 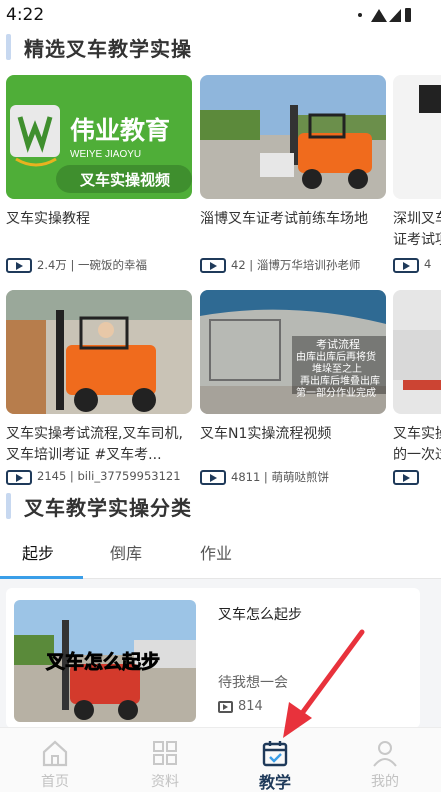 What do you see at coordinates (126, 552) in the screenshot?
I see `tab-reverse-parking: 倒库` at bounding box center [126, 552].